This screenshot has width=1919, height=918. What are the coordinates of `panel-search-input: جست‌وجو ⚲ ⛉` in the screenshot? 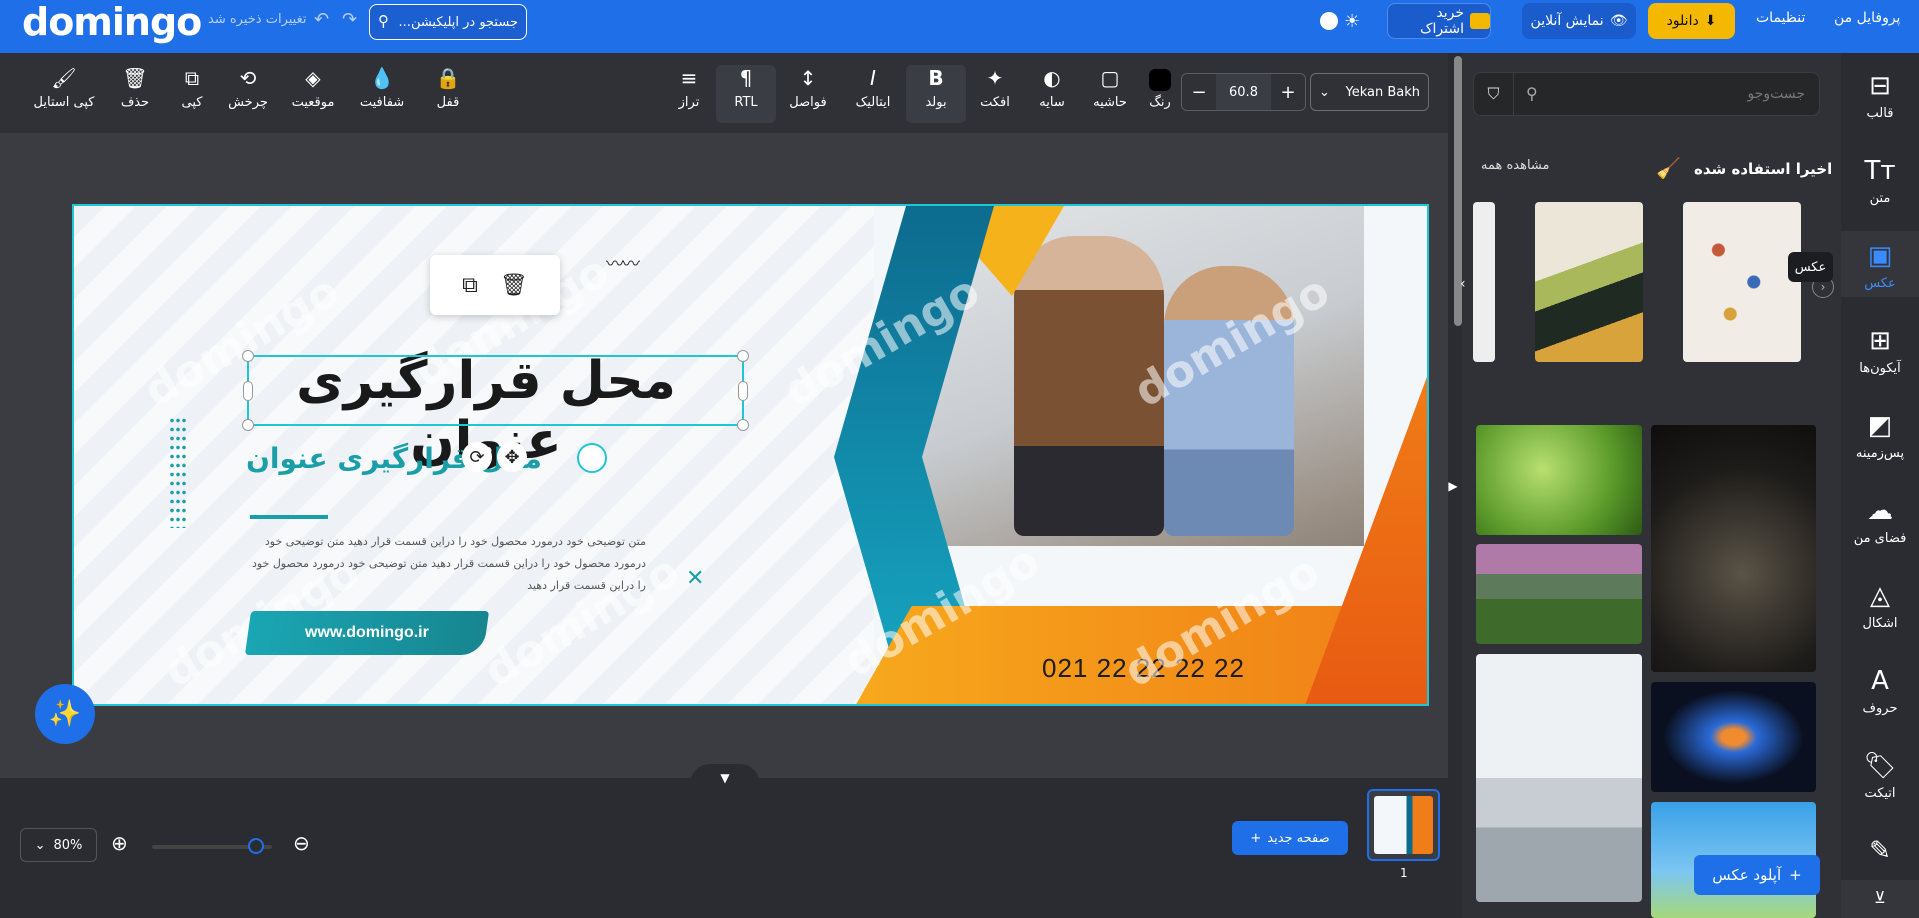 It's located at (1646, 94).